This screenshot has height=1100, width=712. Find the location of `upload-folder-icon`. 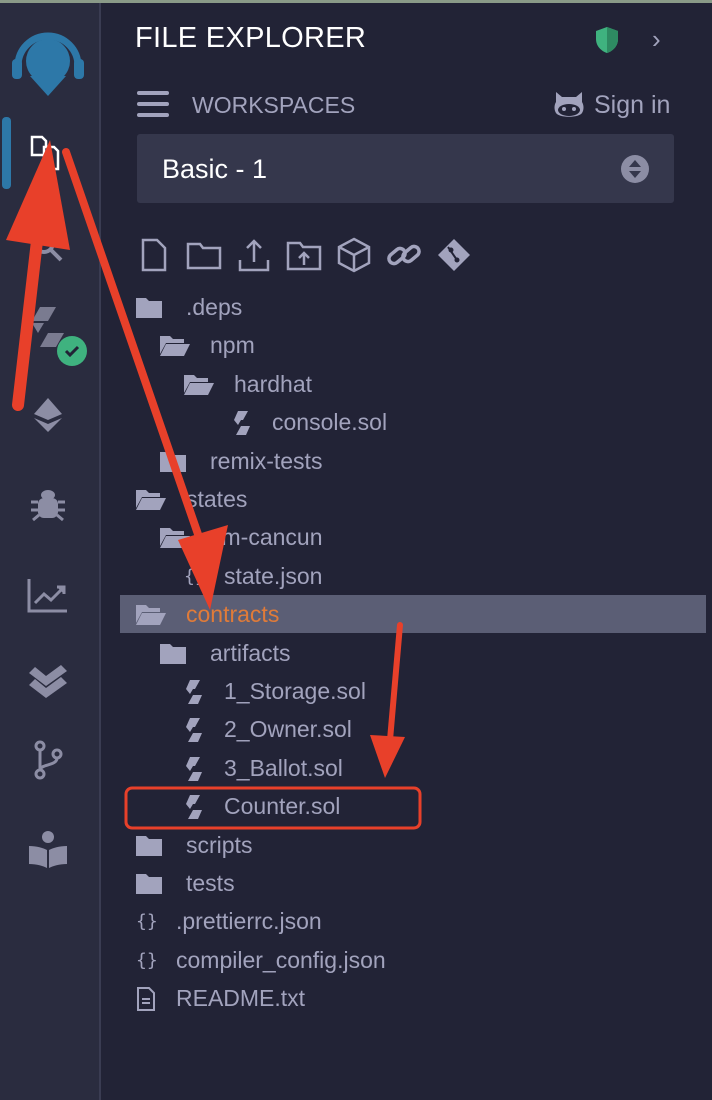

upload-folder-icon is located at coordinates (304, 255).